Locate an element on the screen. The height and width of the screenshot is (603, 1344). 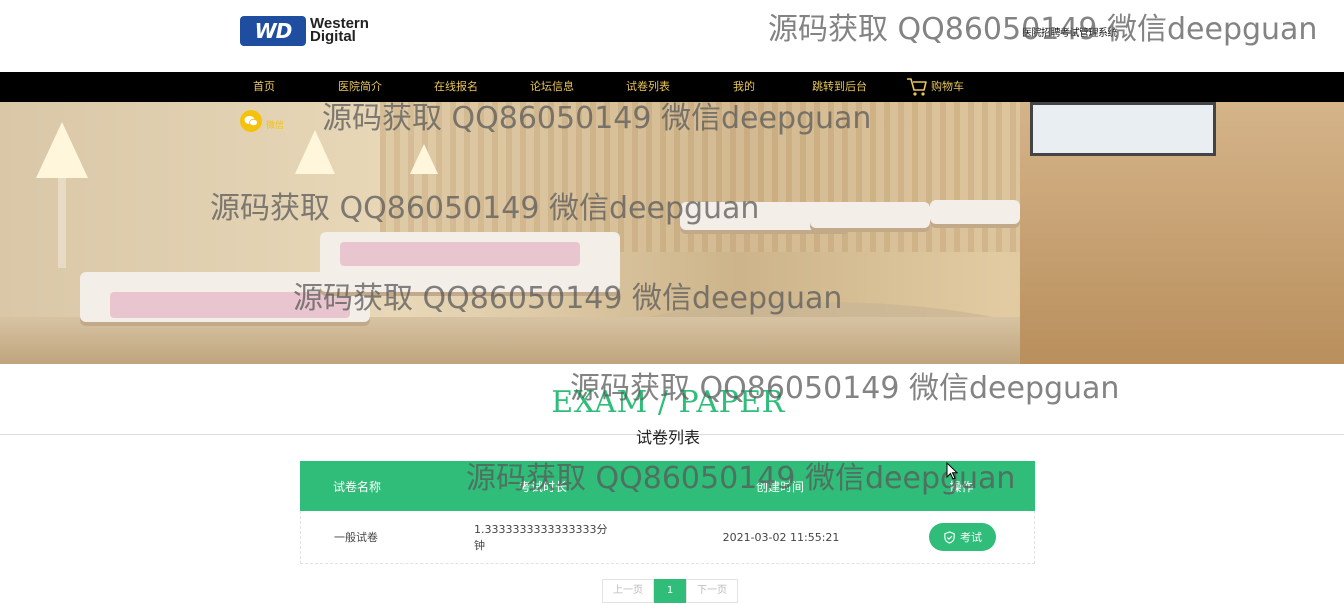
start-exam-button: 考试 is located at coordinates (962, 537).